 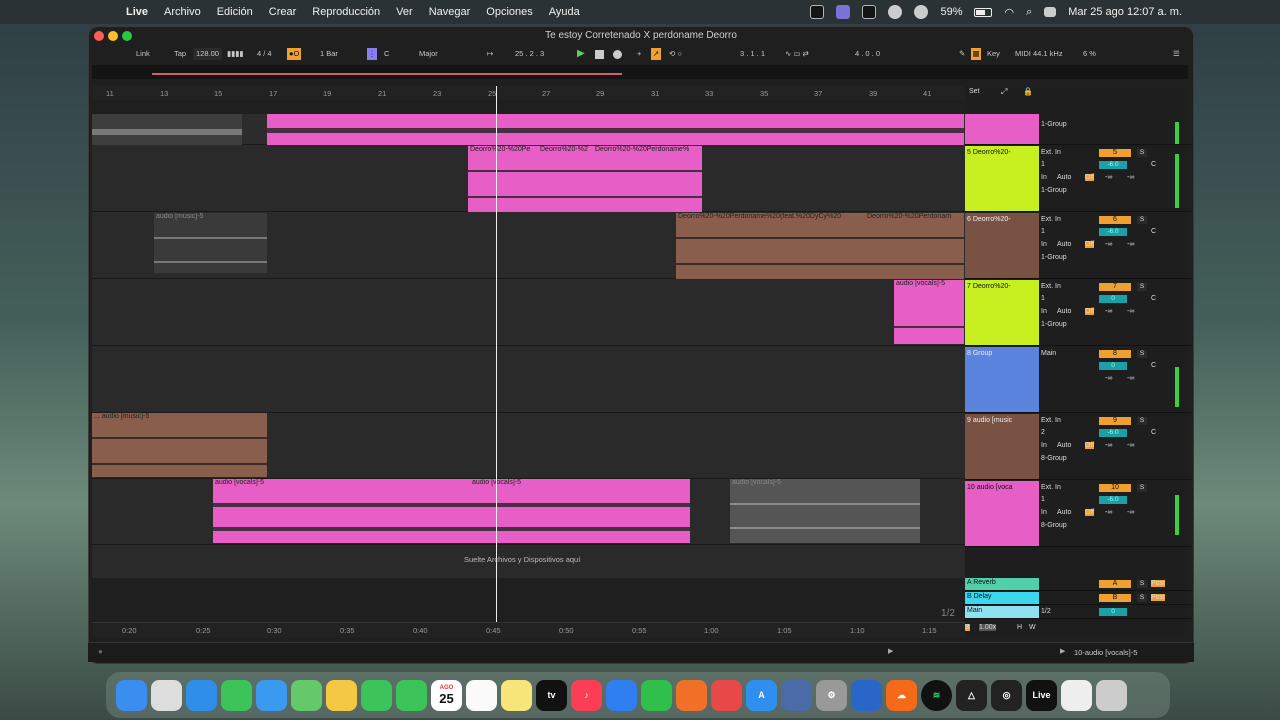 What do you see at coordinates (564, 12) in the screenshot?
I see `menu-ayuda: Ayuda` at bounding box center [564, 12].